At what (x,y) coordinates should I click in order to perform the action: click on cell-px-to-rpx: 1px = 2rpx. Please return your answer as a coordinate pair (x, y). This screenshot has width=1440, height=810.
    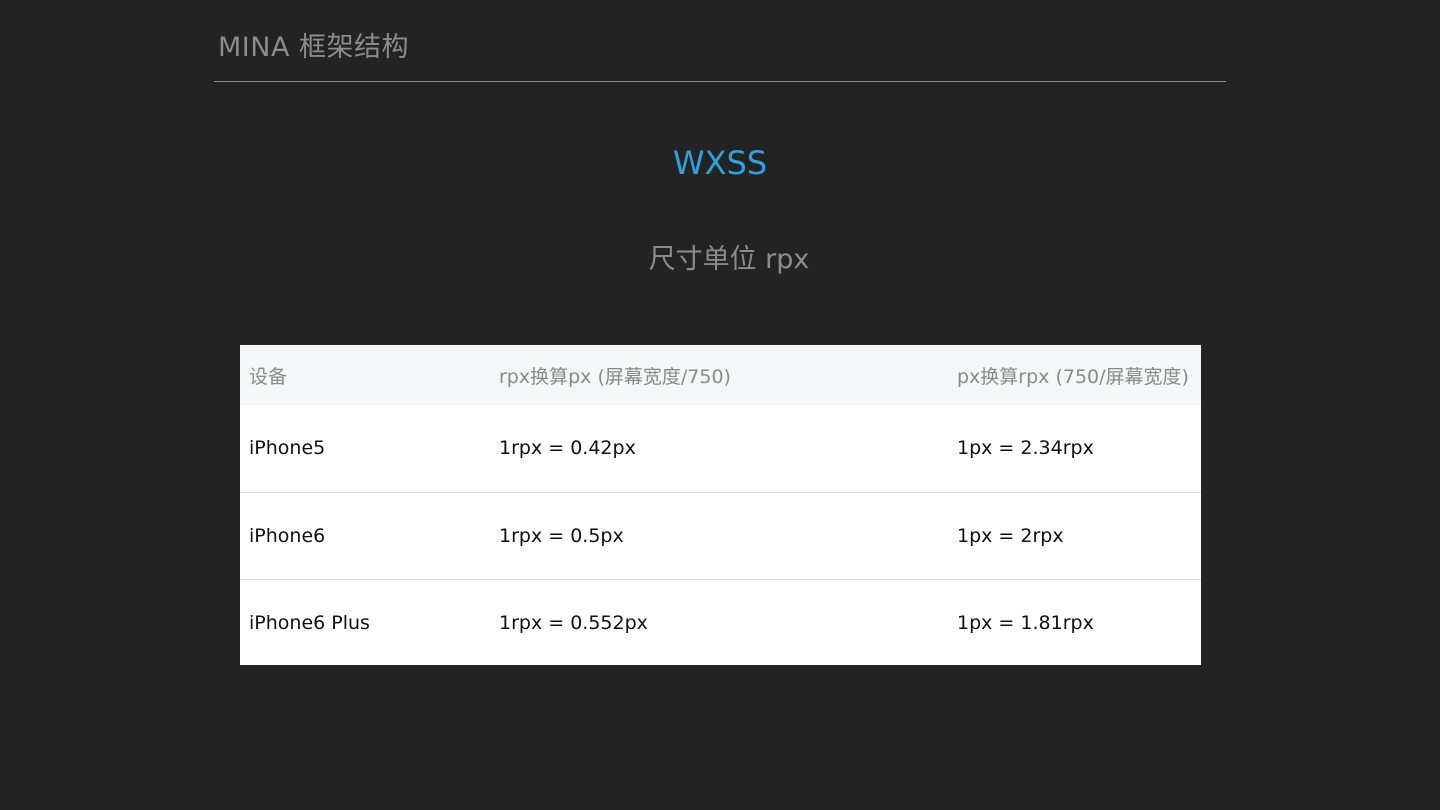
    Looking at the image, I should click on (1074, 535).